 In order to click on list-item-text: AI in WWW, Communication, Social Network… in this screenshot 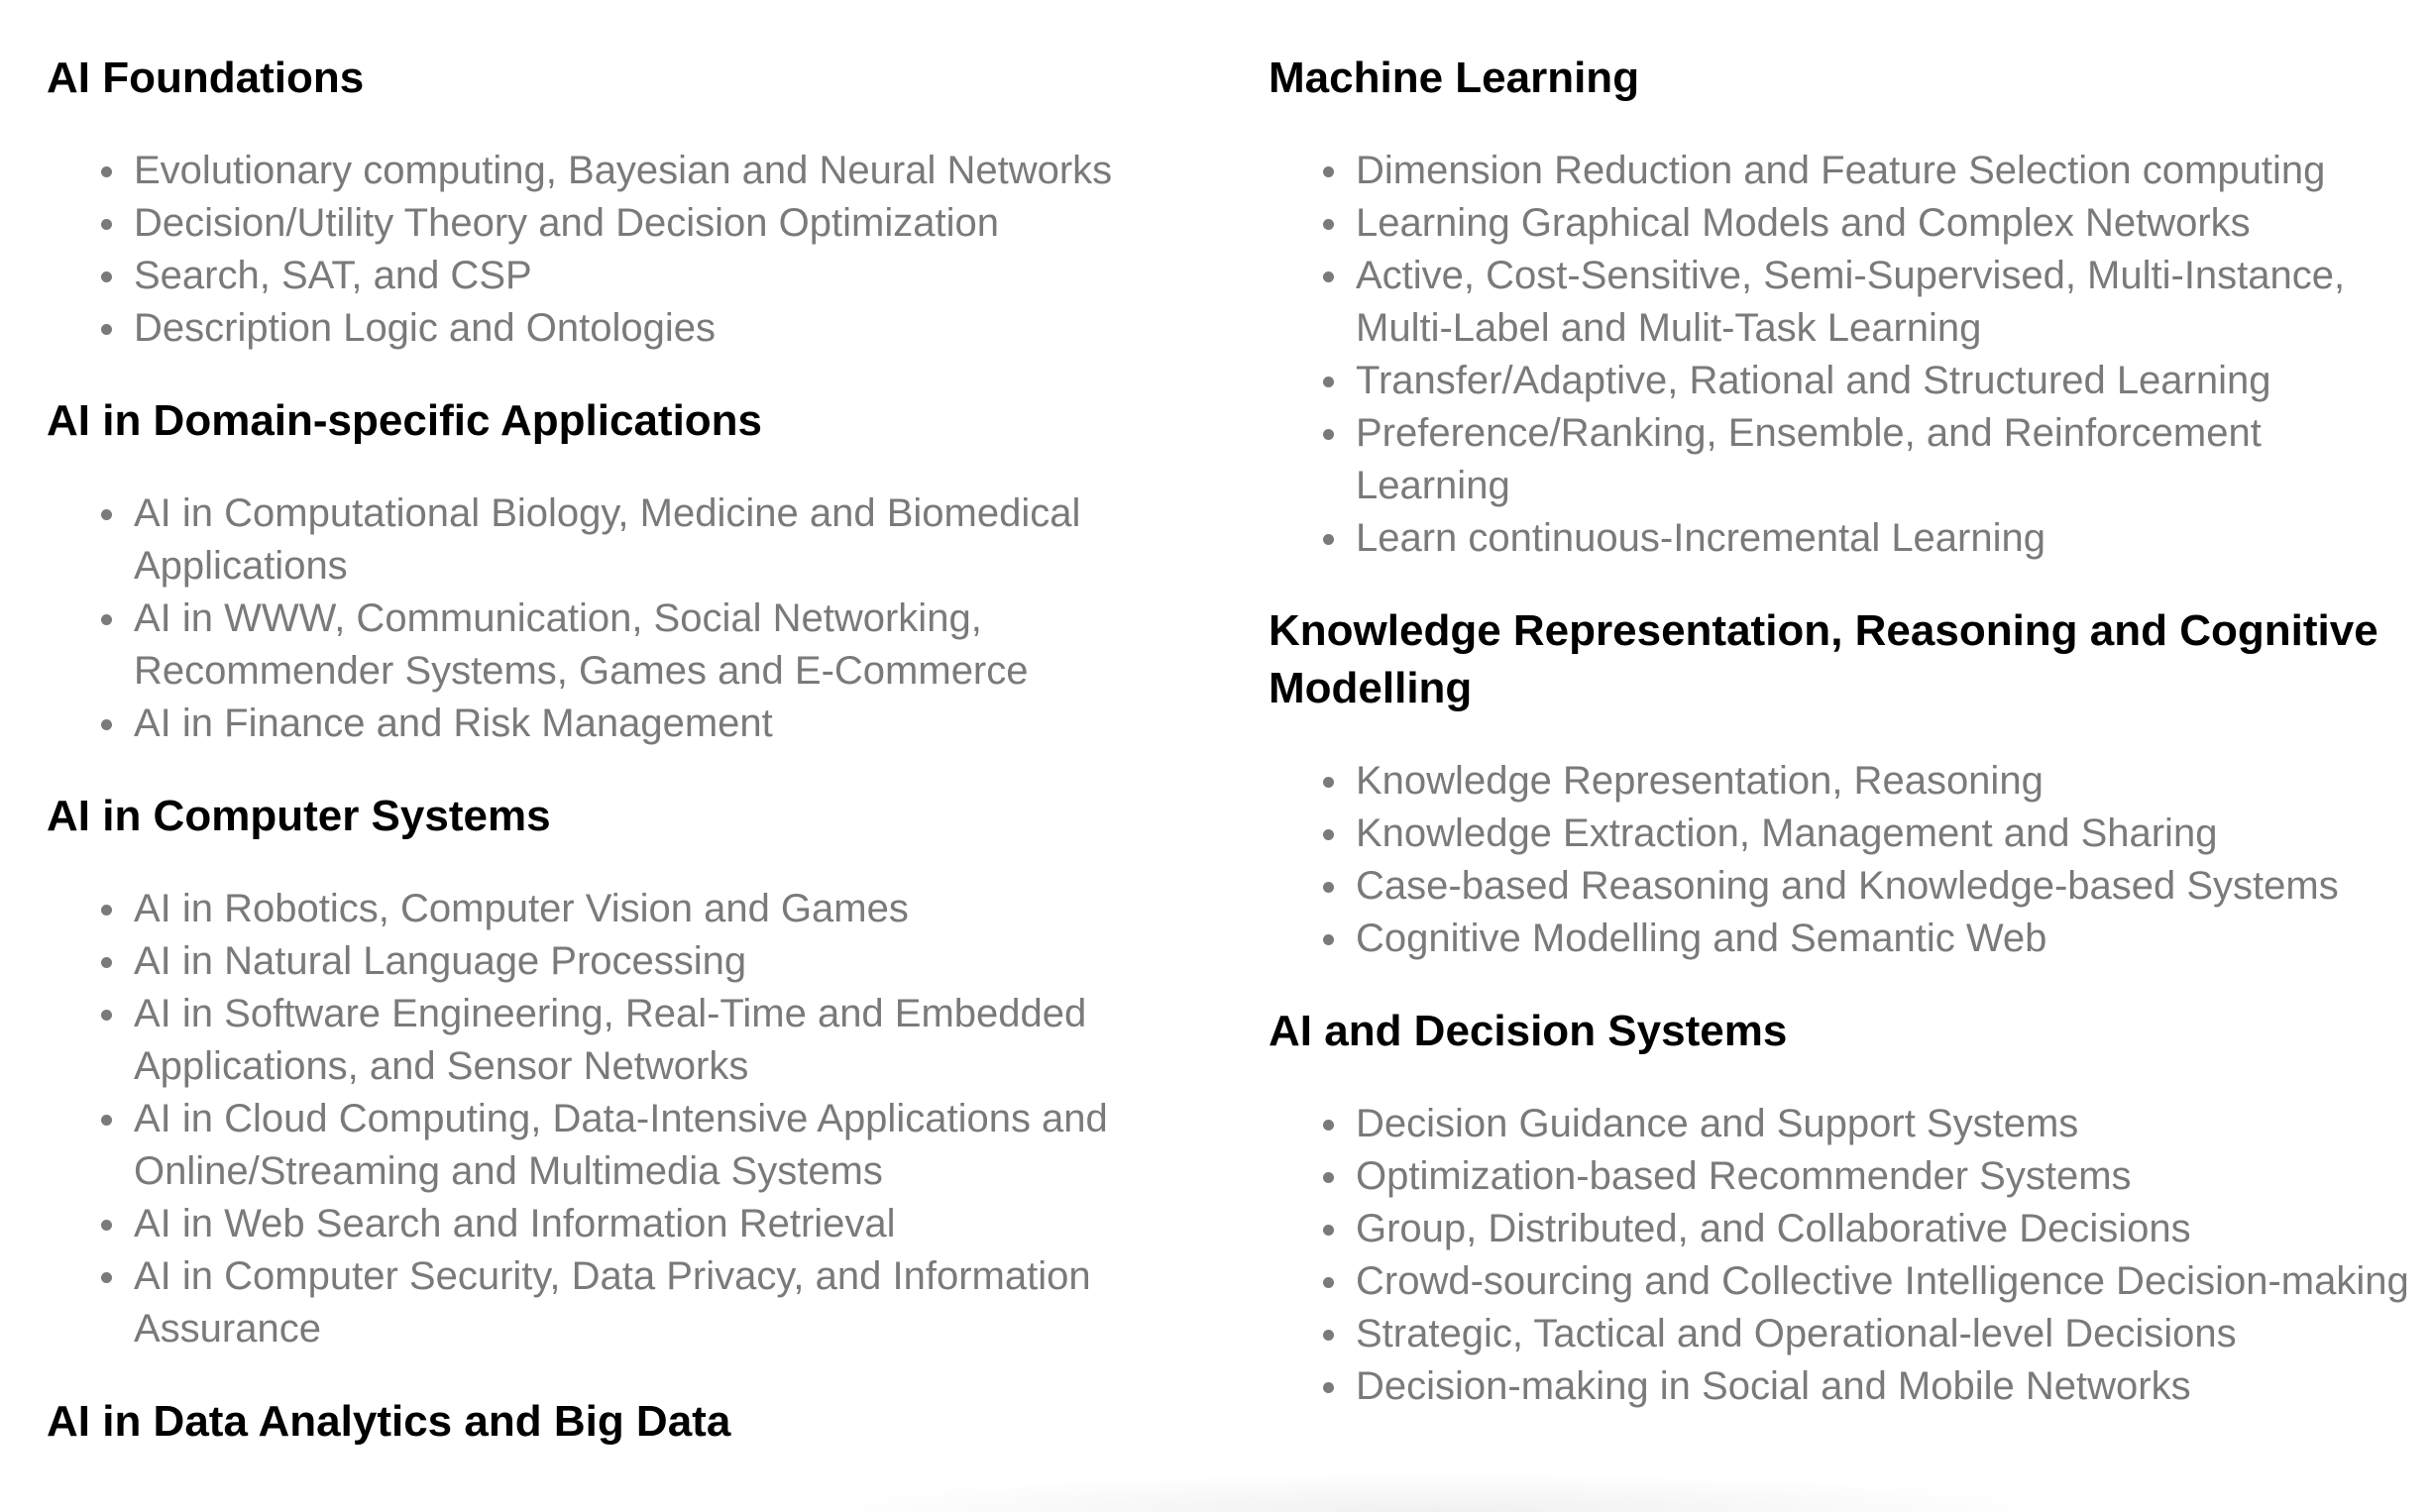, I will do `click(581, 644)`.